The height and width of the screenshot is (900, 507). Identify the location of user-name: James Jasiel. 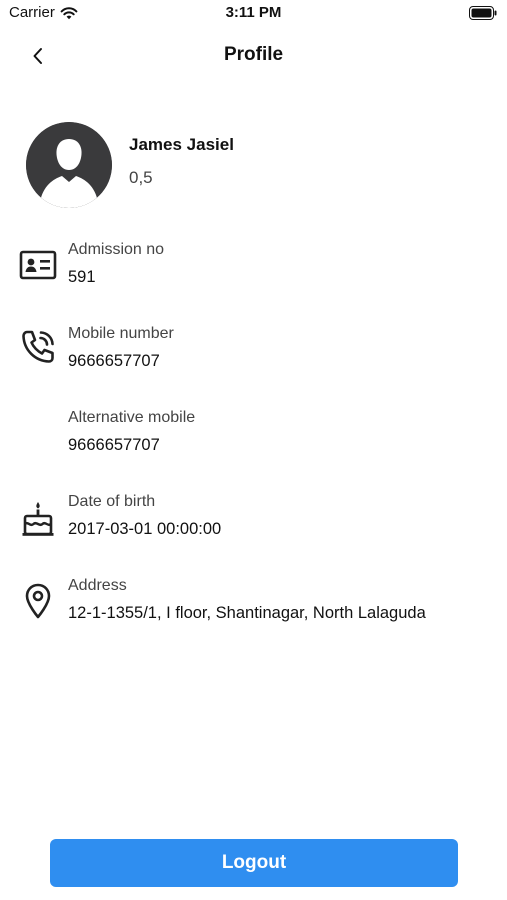
(181, 144).